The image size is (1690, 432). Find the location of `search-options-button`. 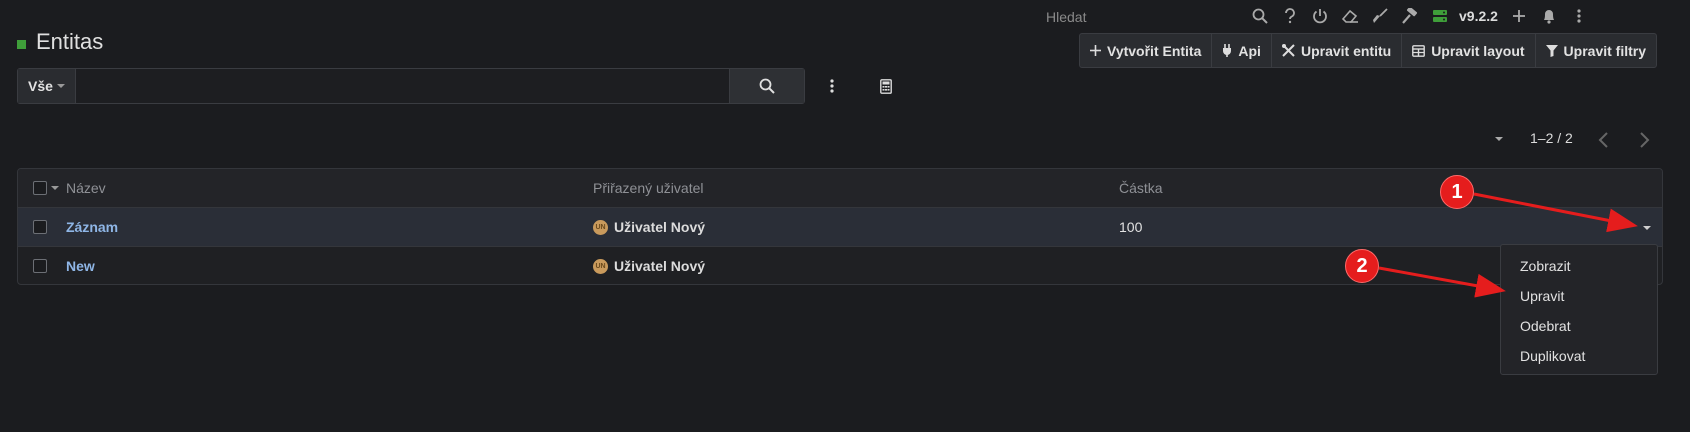

search-options-button is located at coordinates (832, 86).